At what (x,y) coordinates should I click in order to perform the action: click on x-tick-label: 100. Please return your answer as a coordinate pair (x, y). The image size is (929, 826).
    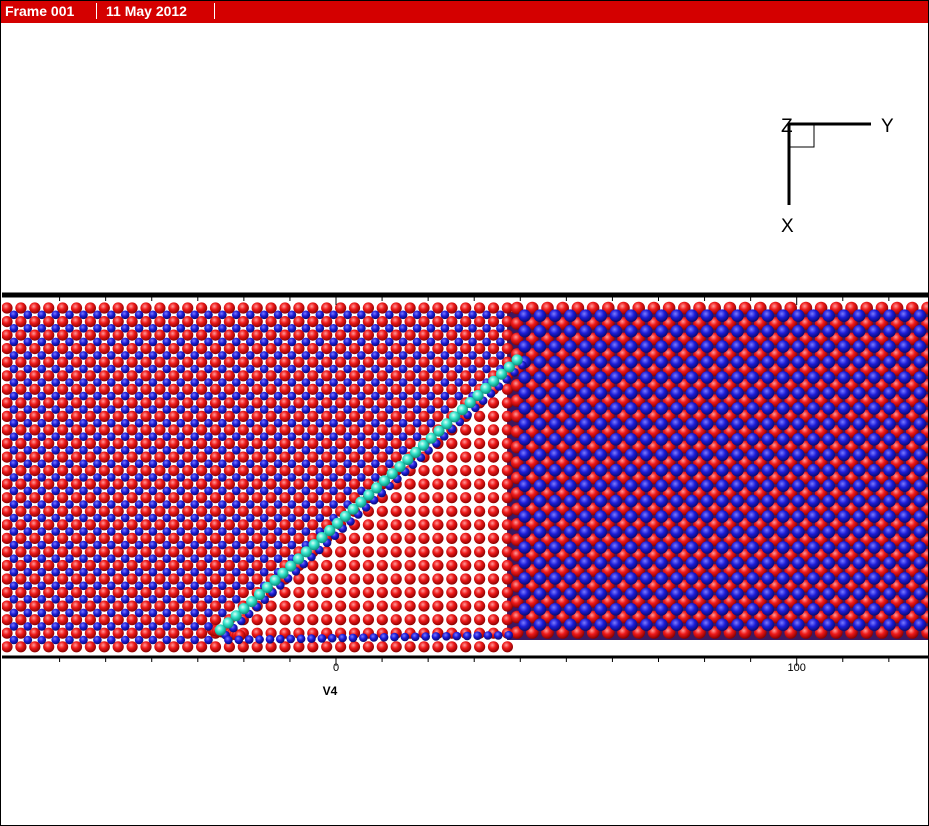
    Looking at the image, I should click on (797, 668).